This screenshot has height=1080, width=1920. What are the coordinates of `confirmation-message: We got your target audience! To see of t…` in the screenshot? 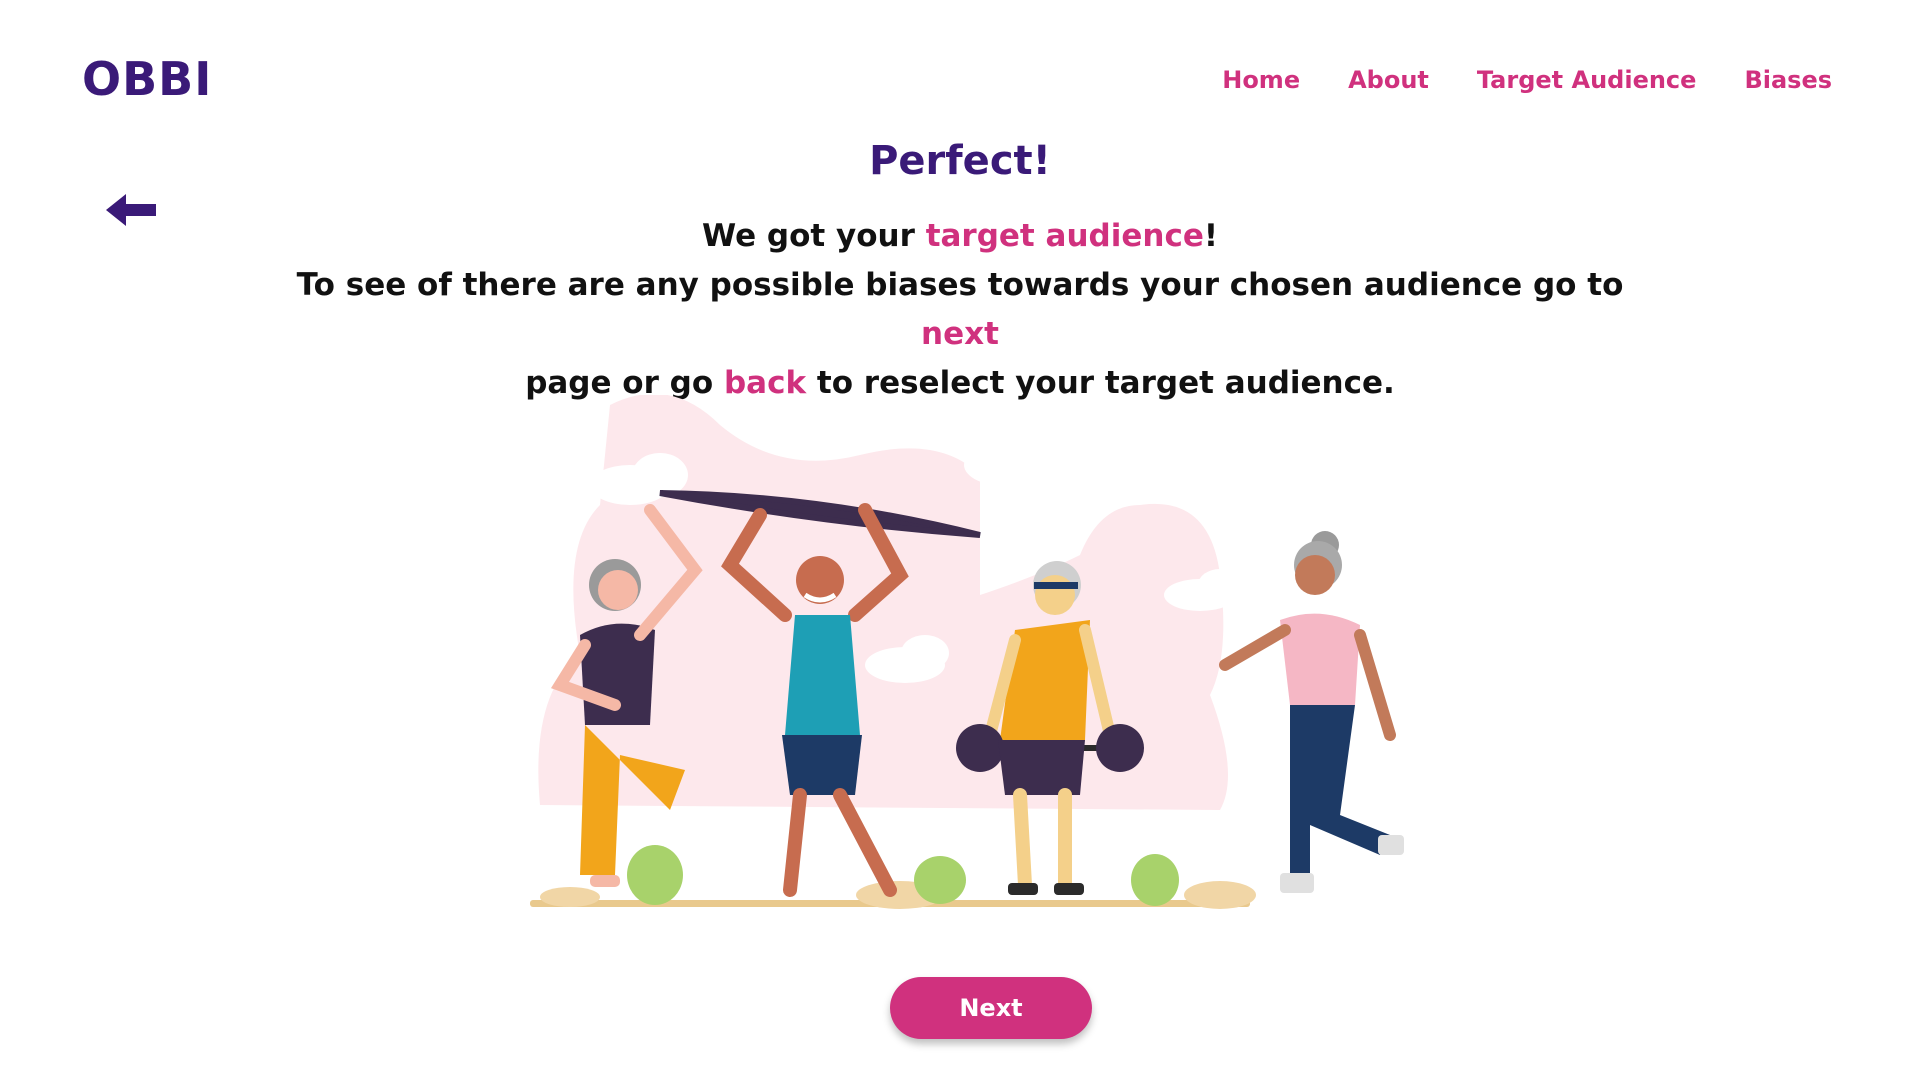 It's located at (960, 310).